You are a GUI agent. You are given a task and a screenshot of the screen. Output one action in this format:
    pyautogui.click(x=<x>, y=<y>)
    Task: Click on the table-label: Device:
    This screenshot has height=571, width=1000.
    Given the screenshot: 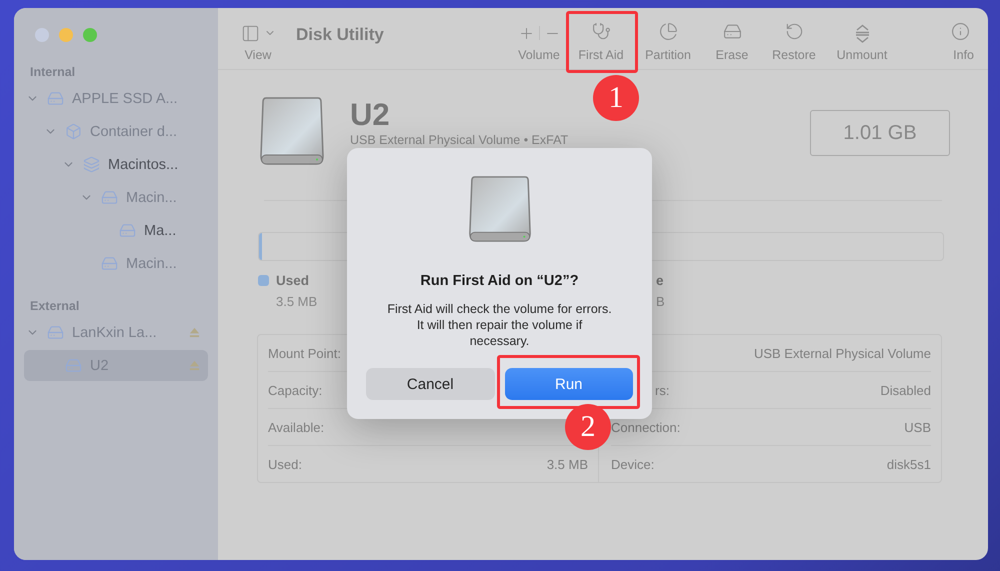 What is the action you would take?
    pyautogui.click(x=632, y=464)
    